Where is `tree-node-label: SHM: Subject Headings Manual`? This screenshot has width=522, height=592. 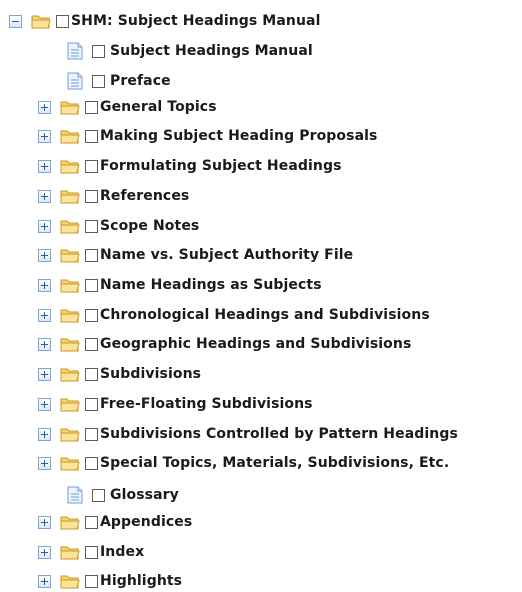
tree-node-label: SHM: Subject Headings Manual is located at coordinates (195, 21).